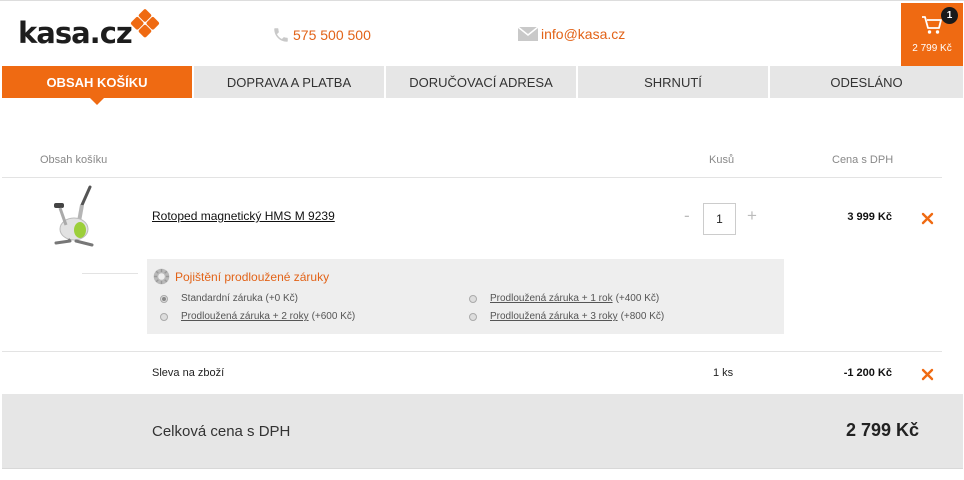  I want to click on column-header-price: Cena s DPH, so click(863, 160).